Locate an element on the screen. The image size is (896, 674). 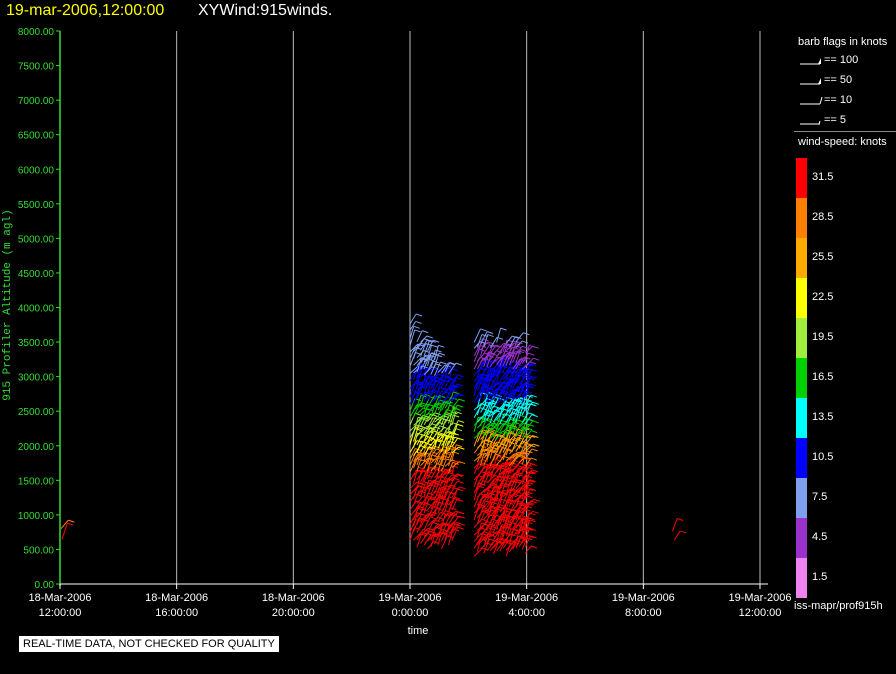
y-tick-label: 0.00 is located at coordinates (45, 585).